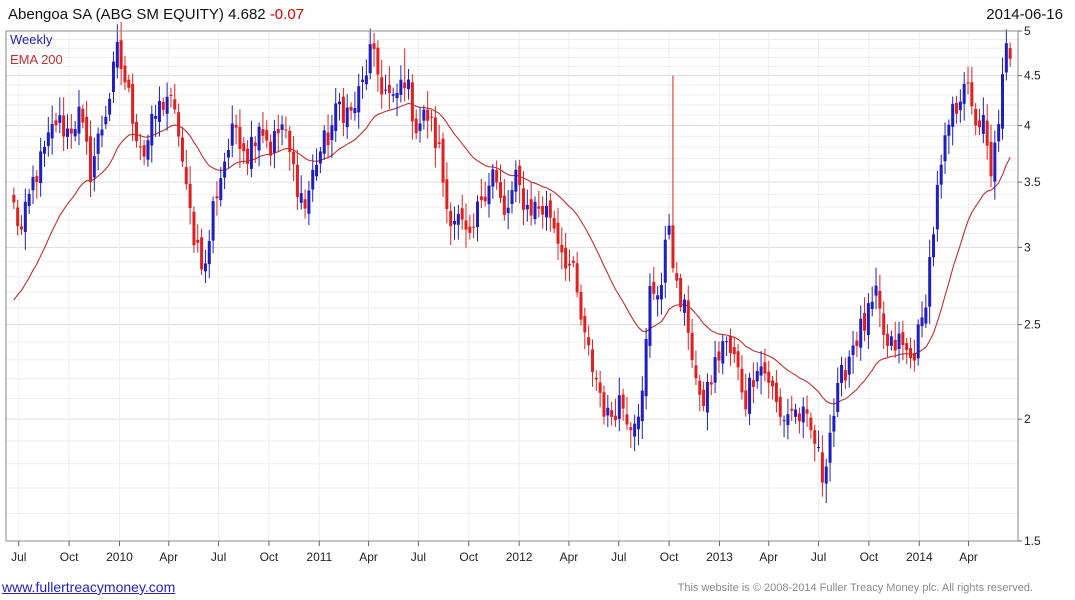 The image size is (1075, 600). What do you see at coordinates (1032, 182) in the screenshot?
I see `y-tick-label: 3.5` at bounding box center [1032, 182].